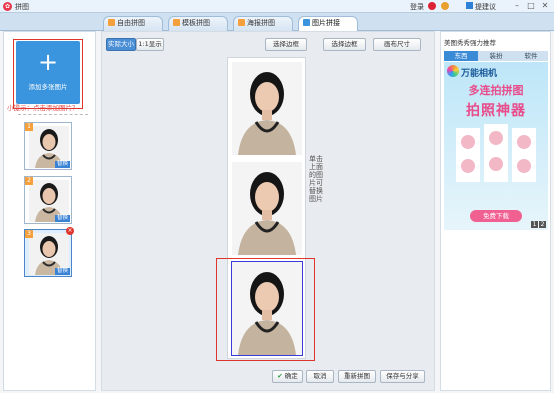 This screenshot has height=393, width=554. What do you see at coordinates (306, 22) in the screenshot?
I see `stitch-icon` at bounding box center [306, 22].